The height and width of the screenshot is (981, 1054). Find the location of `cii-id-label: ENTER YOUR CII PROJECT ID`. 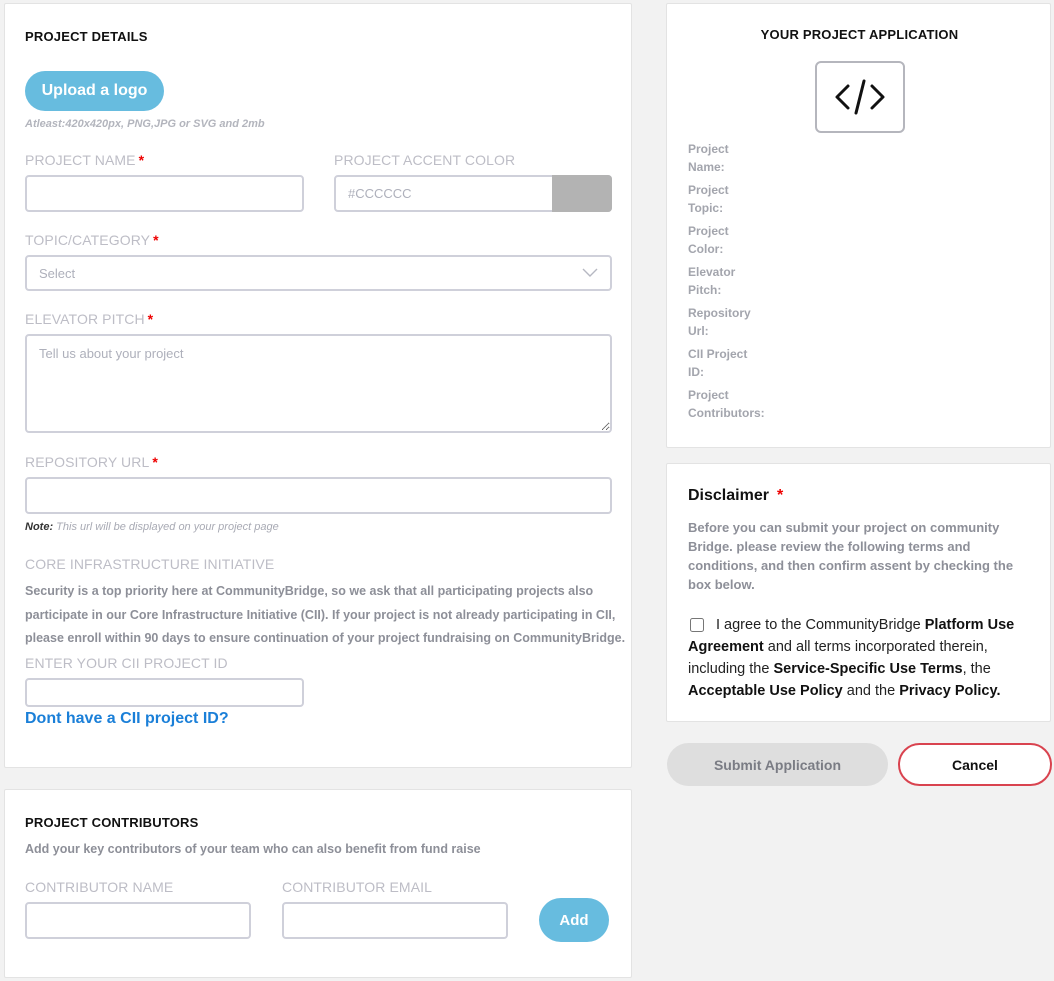

cii-id-label: ENTER YOUR CII PROJECT ID is located at coordinates (126, 663).